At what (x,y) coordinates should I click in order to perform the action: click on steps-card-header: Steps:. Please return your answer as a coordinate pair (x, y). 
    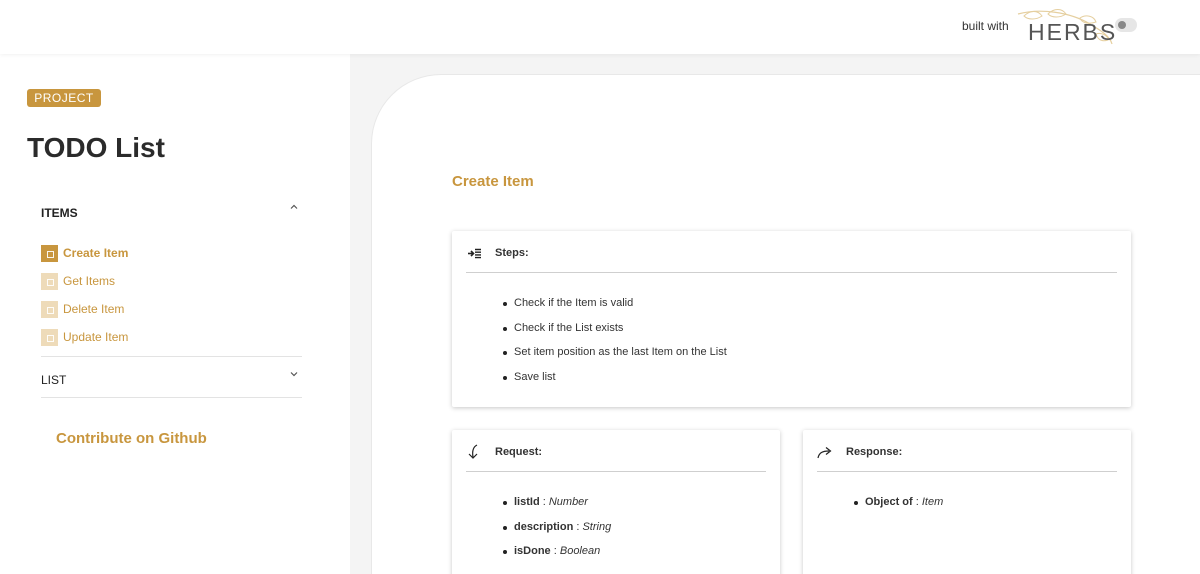
    Looking at the image, I should click on (497, 253).